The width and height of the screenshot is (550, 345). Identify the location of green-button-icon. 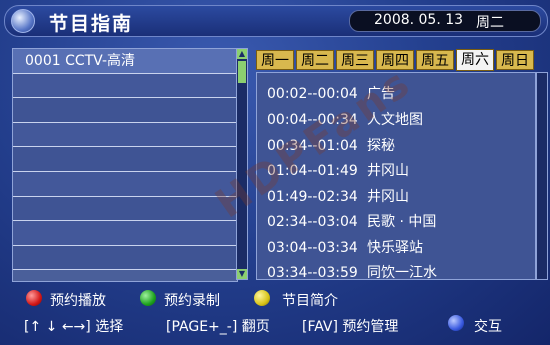
(148, 298).